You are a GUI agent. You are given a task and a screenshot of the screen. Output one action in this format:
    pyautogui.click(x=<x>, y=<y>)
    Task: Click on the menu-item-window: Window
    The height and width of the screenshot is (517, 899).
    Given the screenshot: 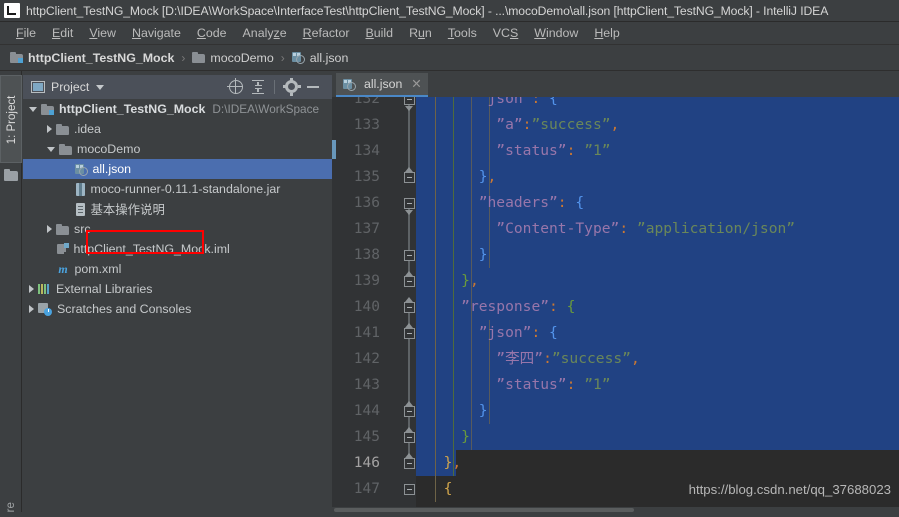 What is the action you would take?
    pyautogui.click(x=556, y=33)
    